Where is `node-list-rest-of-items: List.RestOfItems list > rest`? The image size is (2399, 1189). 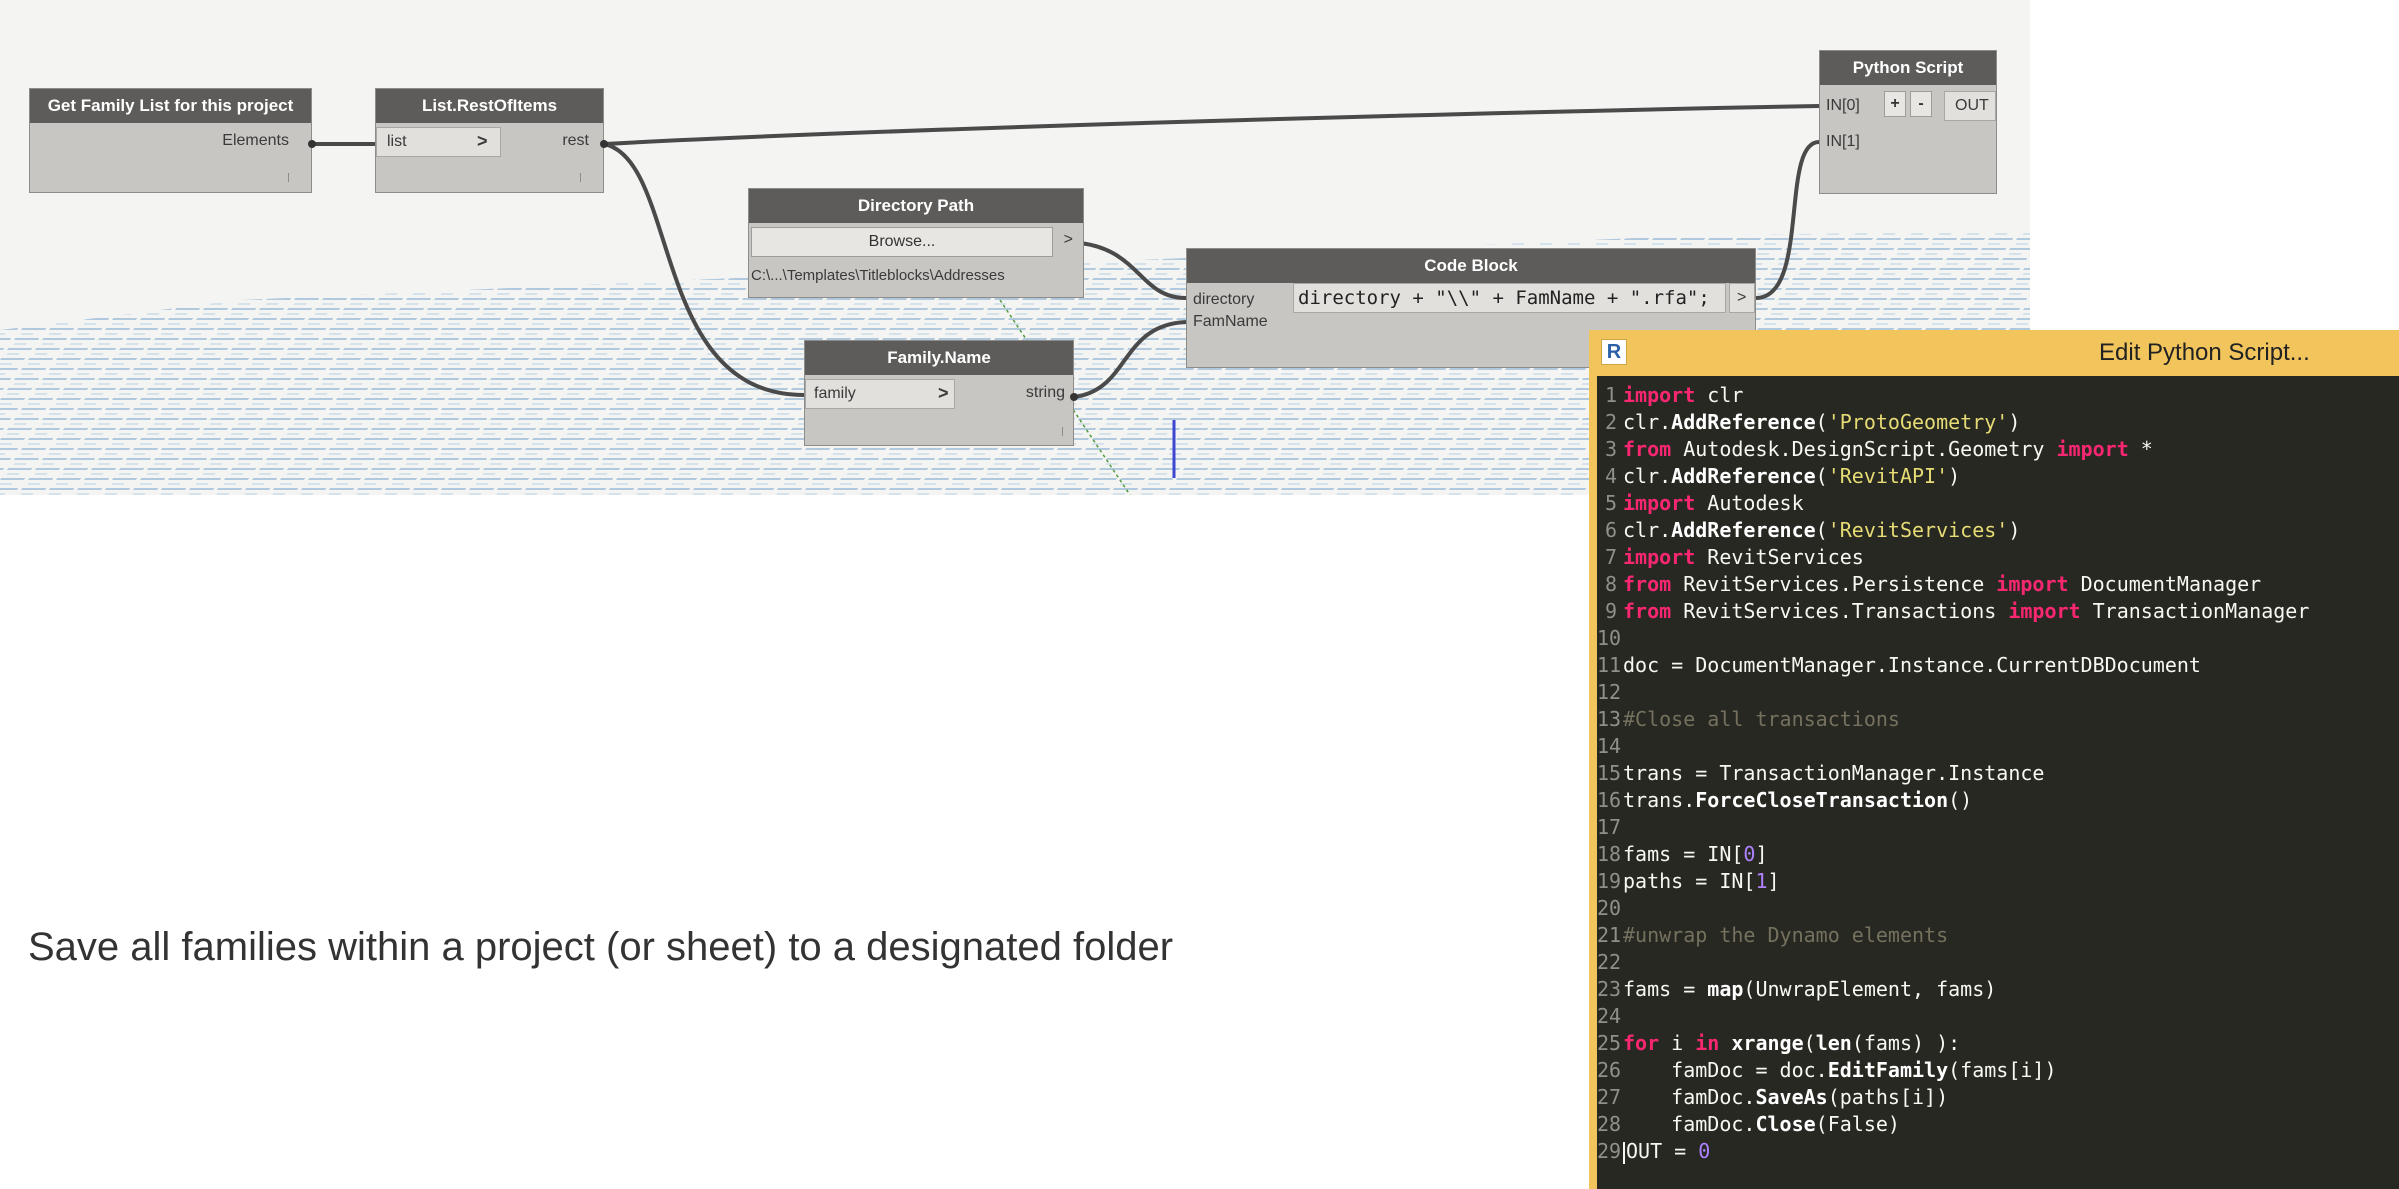
node-list-rest-of-items: List.RestOfItems list > rest is located at coordinates (489, 140).